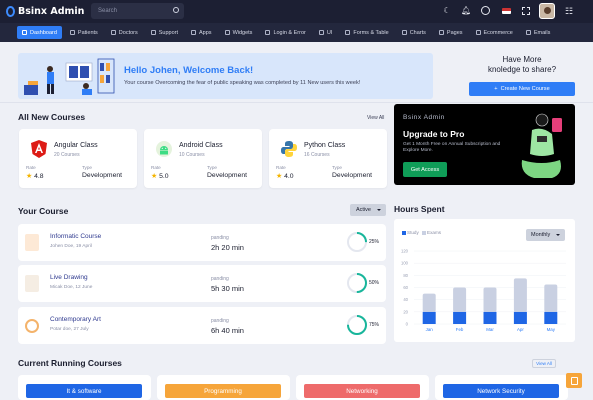 The height and width of the screenshot is (400, 593). I want to click on course-name: Informatic Course, so click(76, 236).